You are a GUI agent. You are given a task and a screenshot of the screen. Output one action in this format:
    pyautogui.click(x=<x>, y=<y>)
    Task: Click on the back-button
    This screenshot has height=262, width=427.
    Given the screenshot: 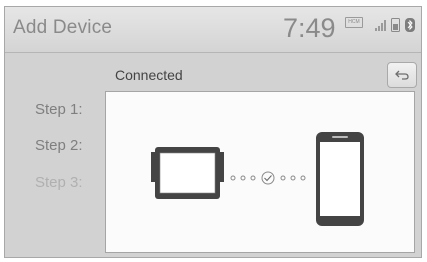 What is the action you would take?
    pyautogui.click(x=402, y=75)
    